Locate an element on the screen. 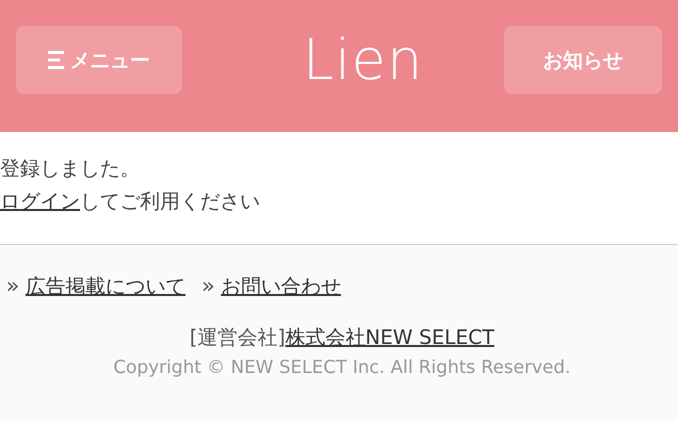 This screenshot has width=678, height=421. logo: Lien is located at coordinates (363, 60).